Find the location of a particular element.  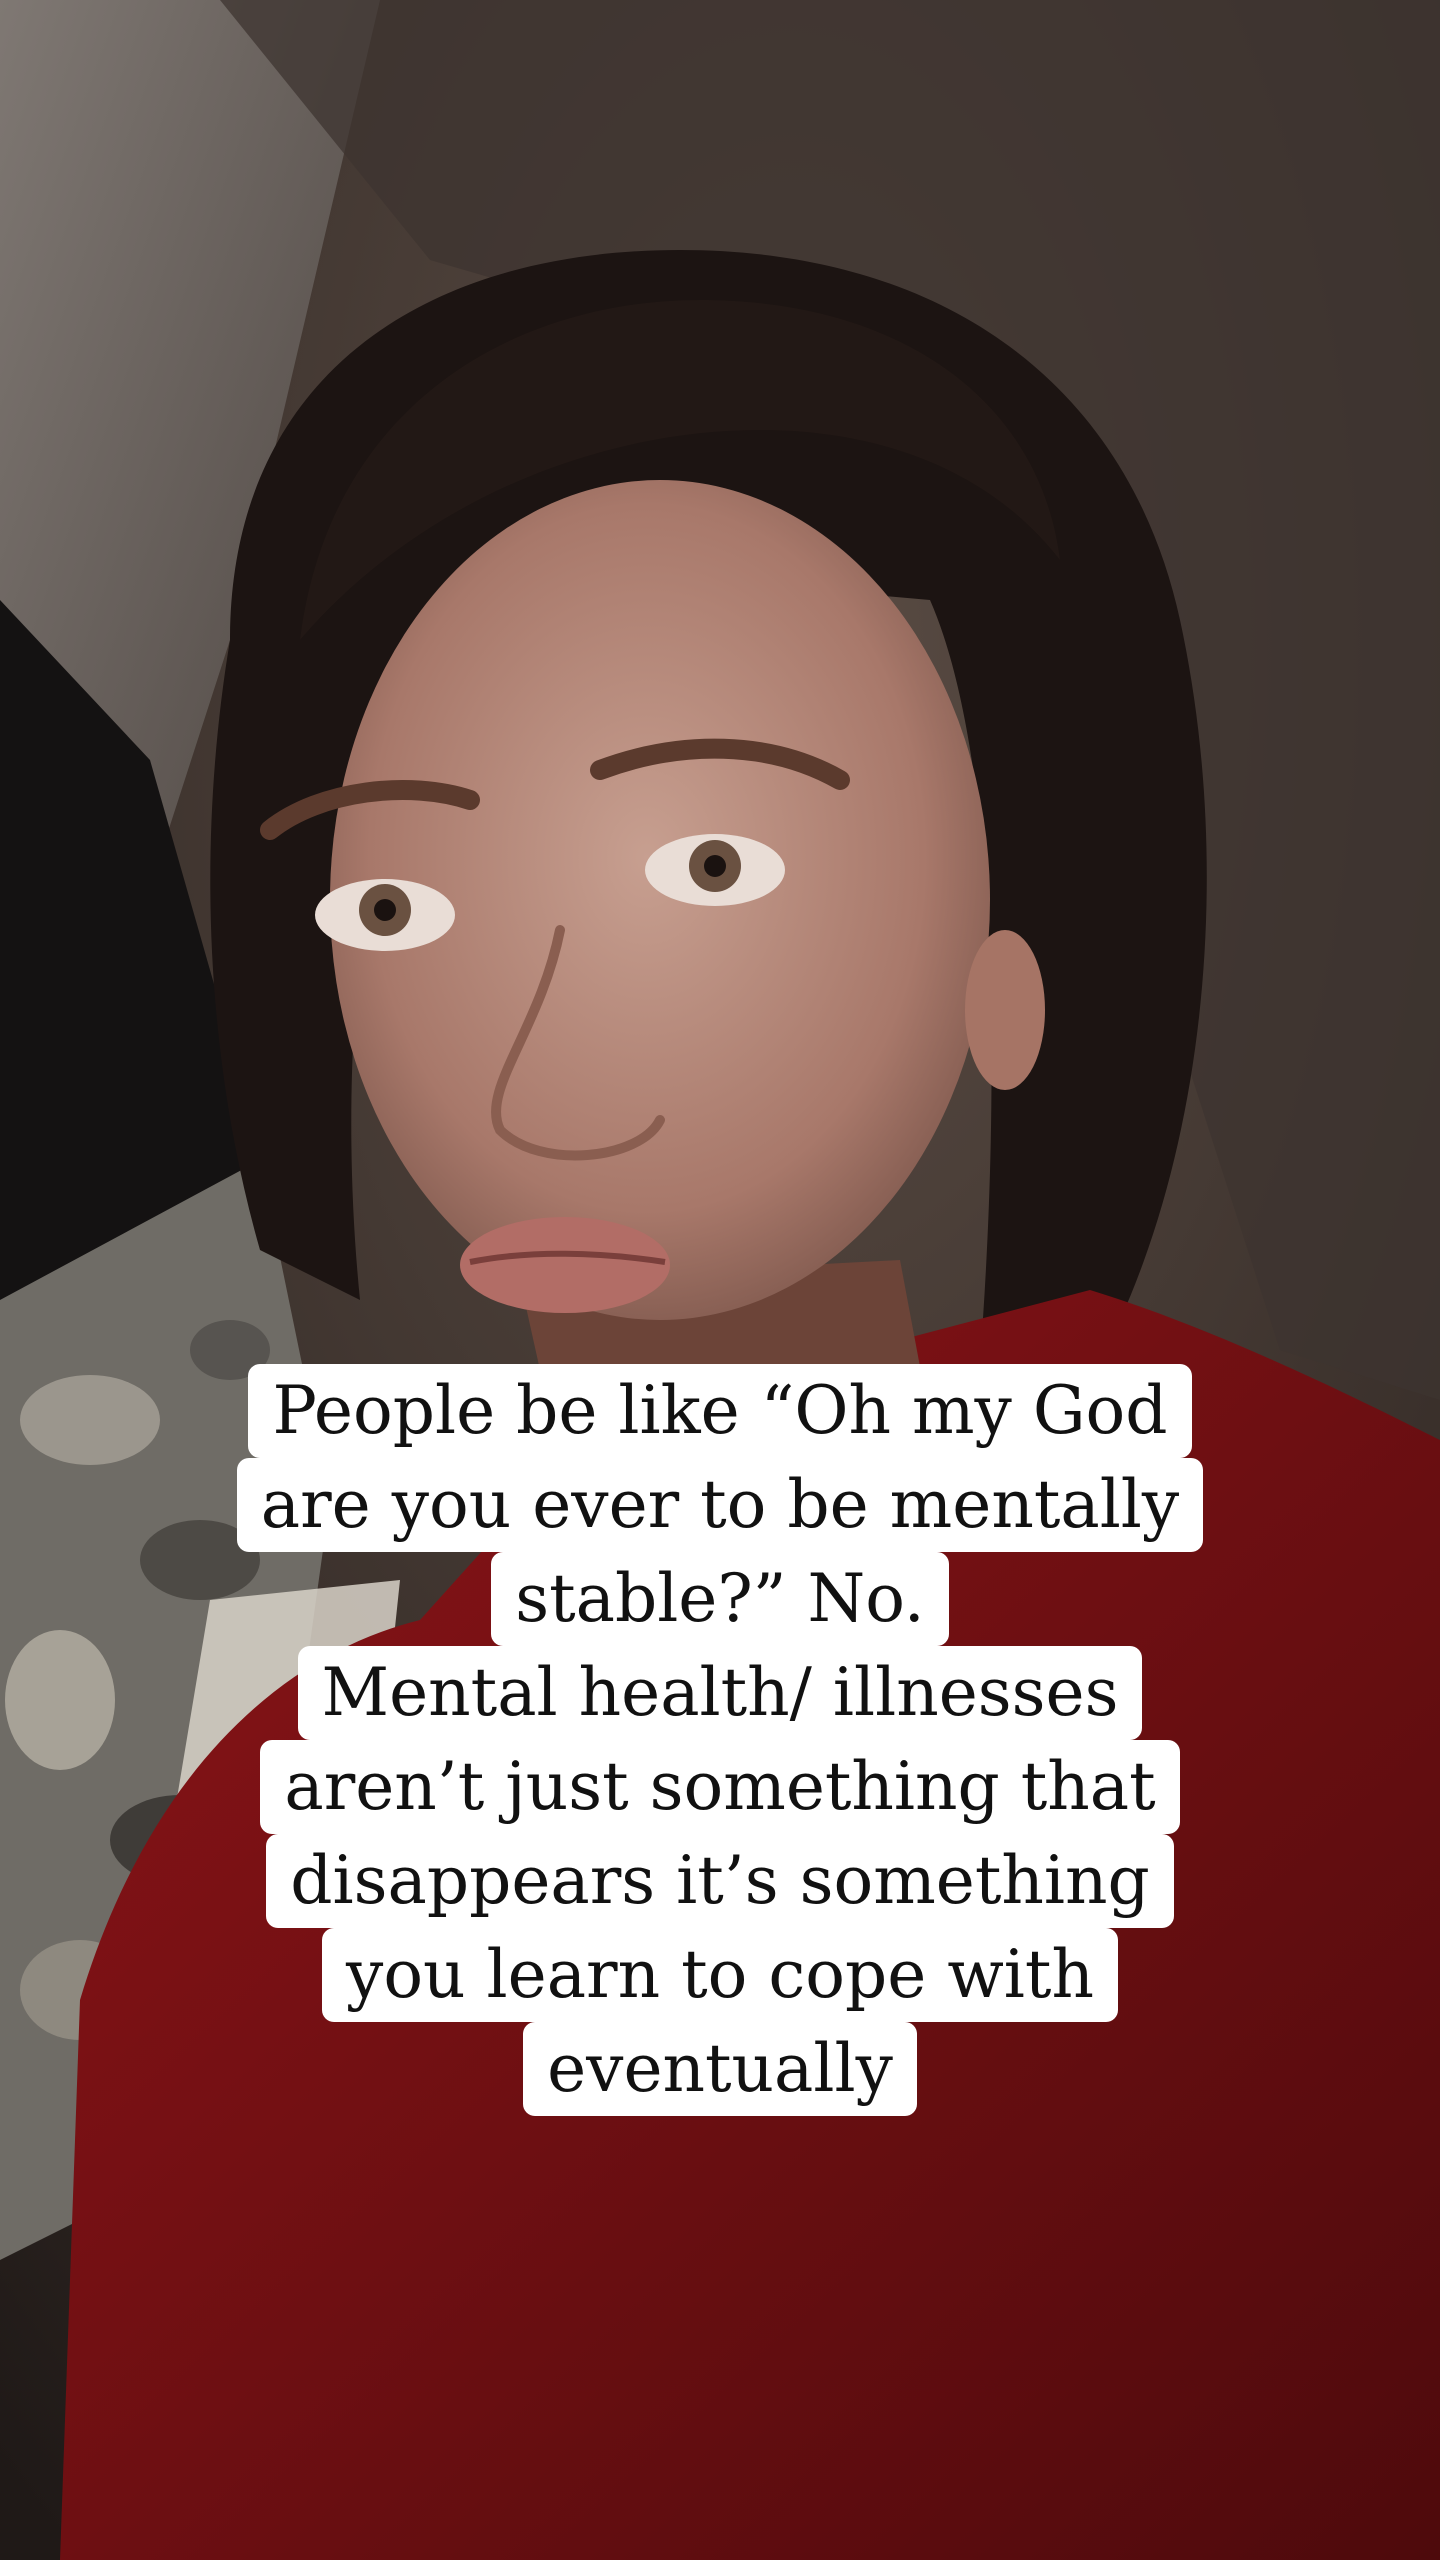

caption-line: are you ever to be mentally is located at coordinates (720, 1505).